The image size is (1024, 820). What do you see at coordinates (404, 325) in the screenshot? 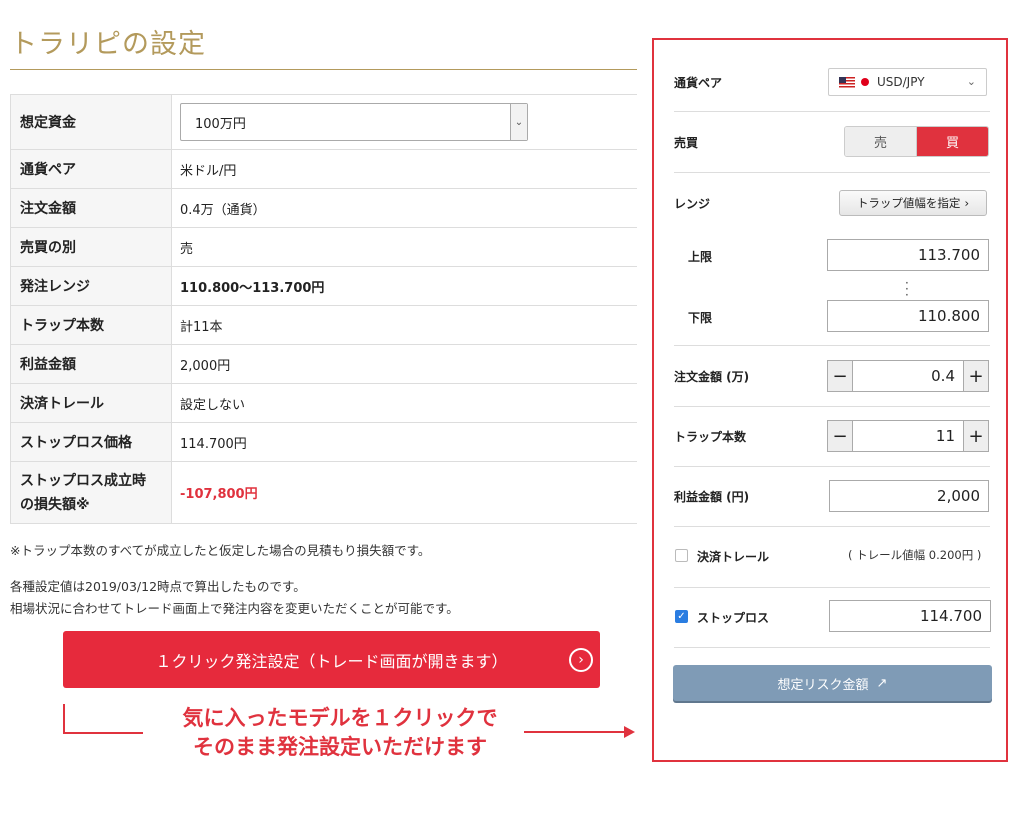
I see `row-value-traps: 計11本` at bounding box center [404, 325].